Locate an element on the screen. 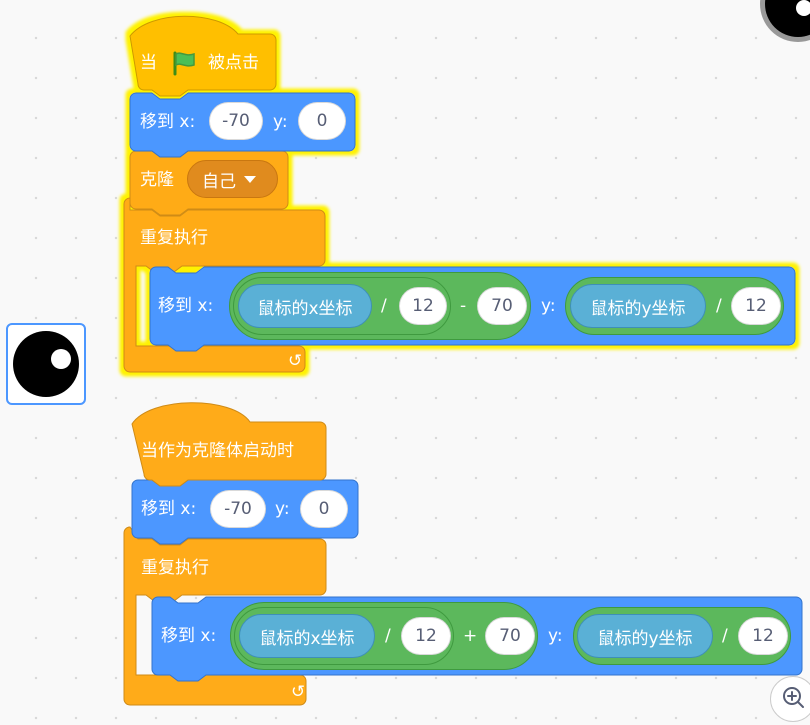 The height and width of the screenshot is (725, 810). forever-label-1: 重复执行 is located at coordinates (174, 238).